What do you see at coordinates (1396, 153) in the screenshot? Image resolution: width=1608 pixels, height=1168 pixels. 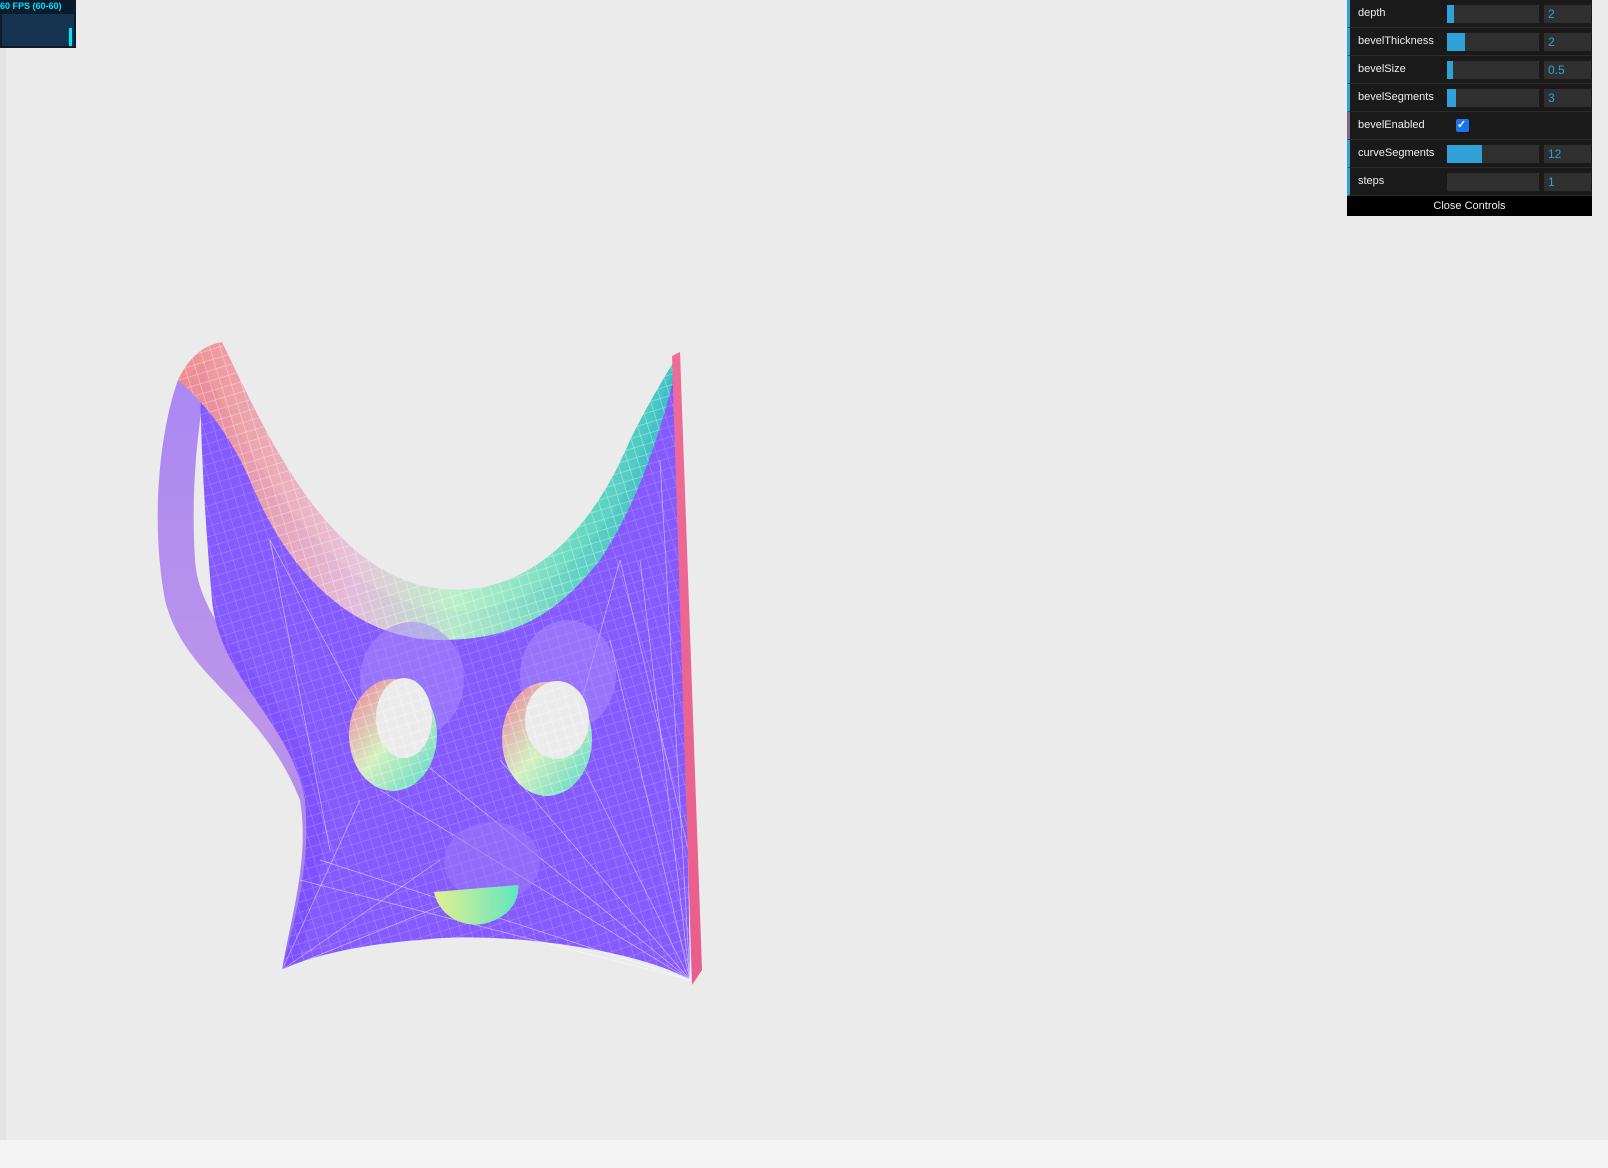 I see `control-label: curveSegments` at bounding box center [1396, 153].